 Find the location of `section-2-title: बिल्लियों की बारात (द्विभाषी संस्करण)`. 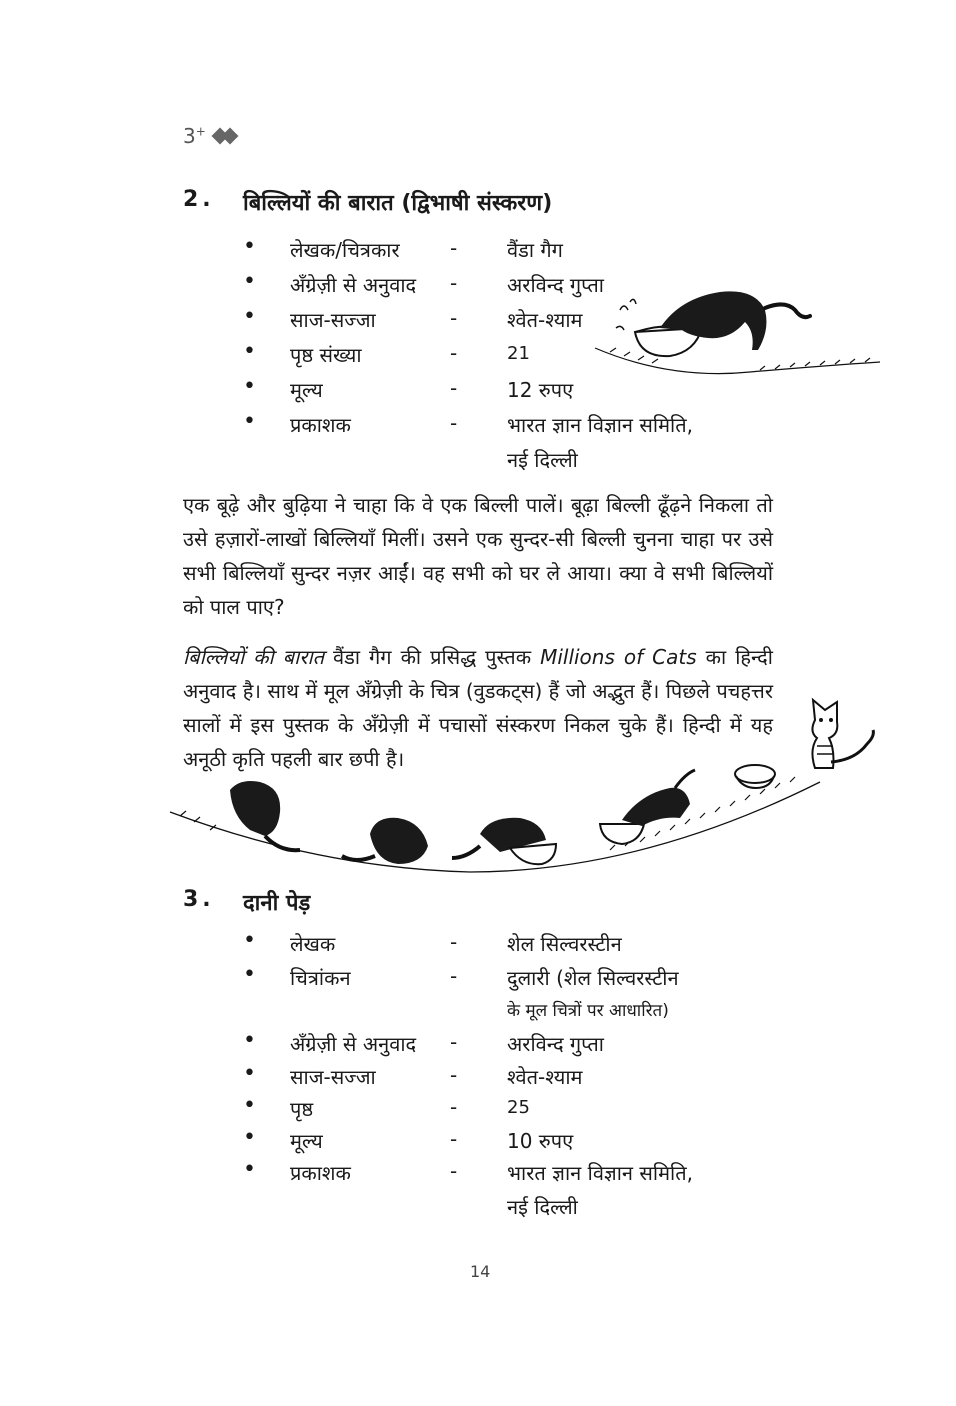

section-2-title: बिल्लियों की बारात (द्विभाषी संस्करण) is located at coordinates (398, 203).